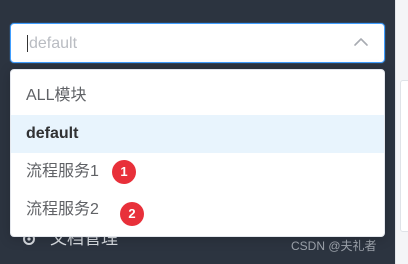  I want to click on text-cursor, so click(27, 43).